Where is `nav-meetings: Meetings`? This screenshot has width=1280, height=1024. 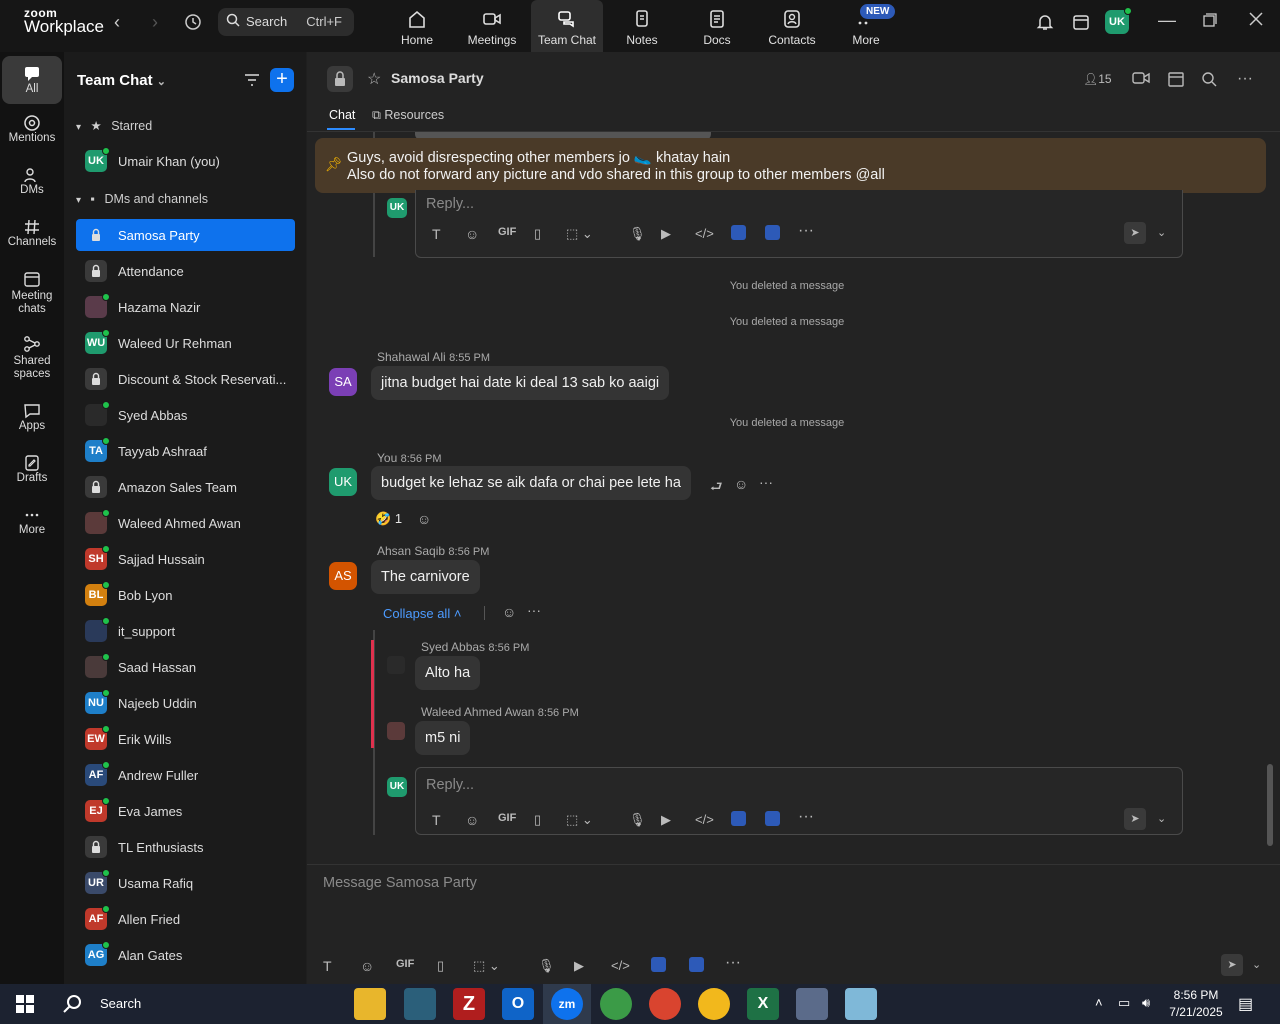 nav-meetings: Meetings is located at coordinates (492, 26).